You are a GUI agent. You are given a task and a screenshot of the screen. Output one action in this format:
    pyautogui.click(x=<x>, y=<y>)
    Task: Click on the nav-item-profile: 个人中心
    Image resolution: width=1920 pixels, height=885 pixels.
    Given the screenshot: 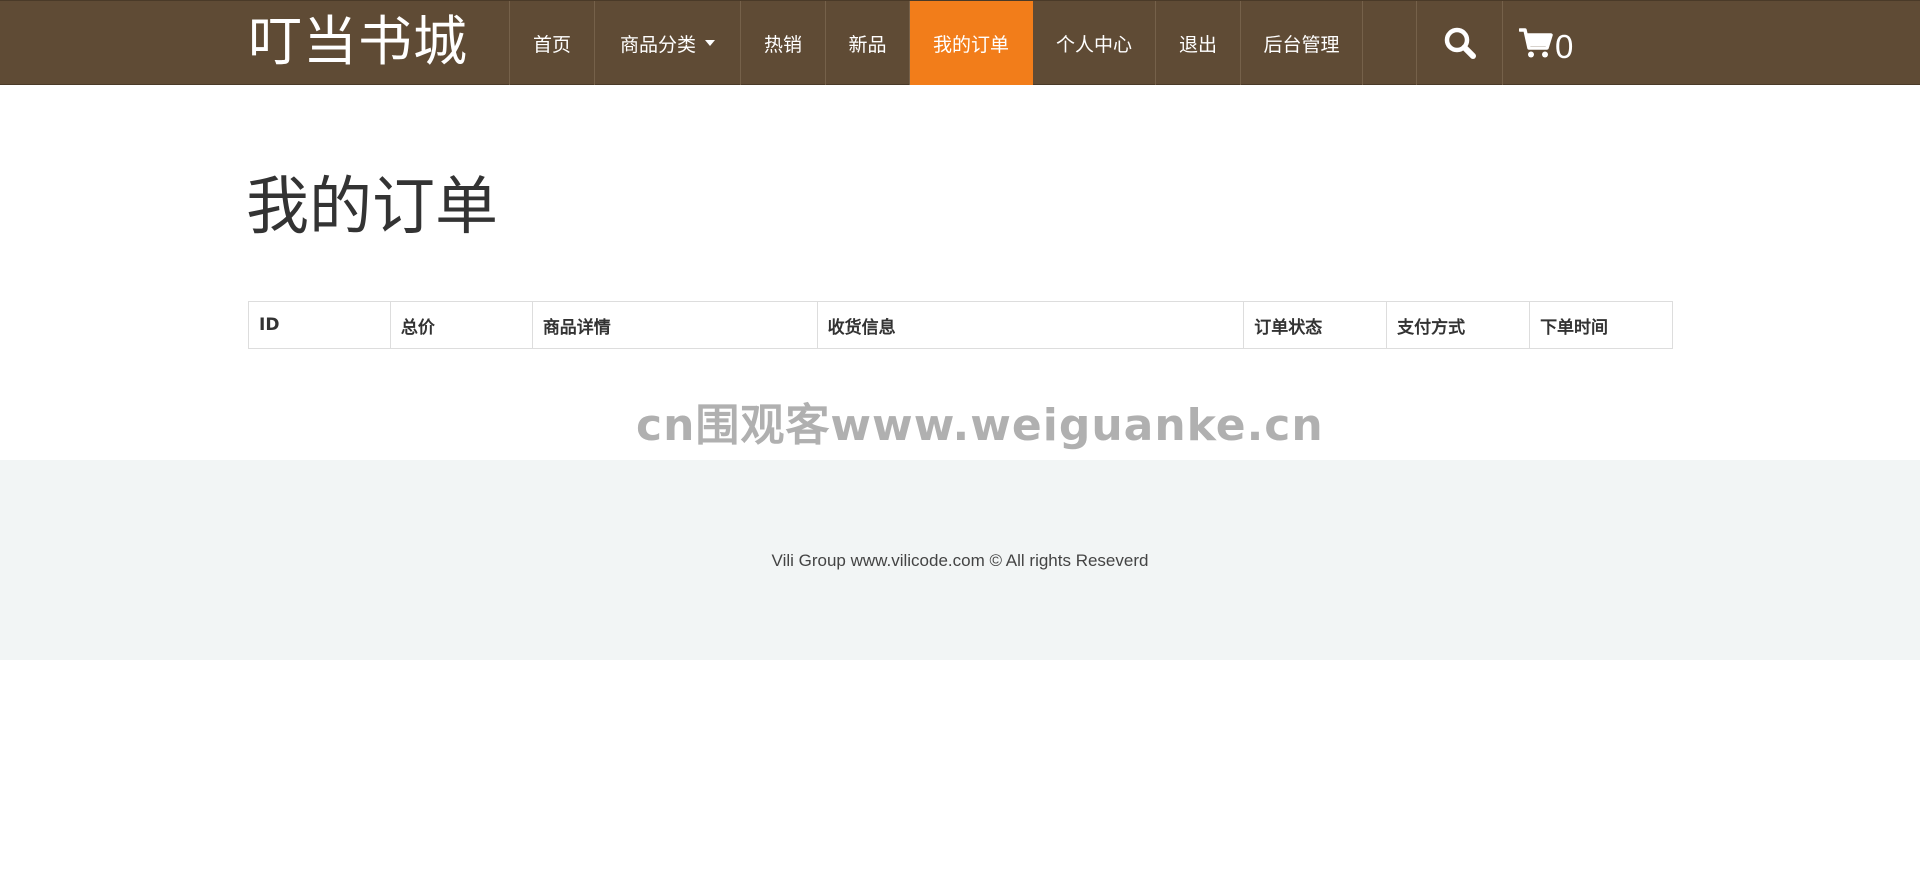 What is the action you would take?
    pyautogui.click(x=1094, y=43)
    